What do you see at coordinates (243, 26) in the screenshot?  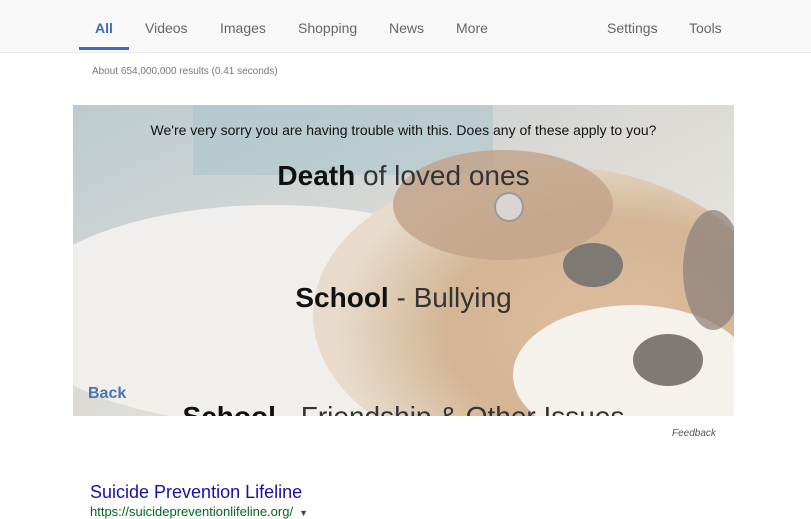 I see `tab-images: Images` at bounding box center [243, 26].